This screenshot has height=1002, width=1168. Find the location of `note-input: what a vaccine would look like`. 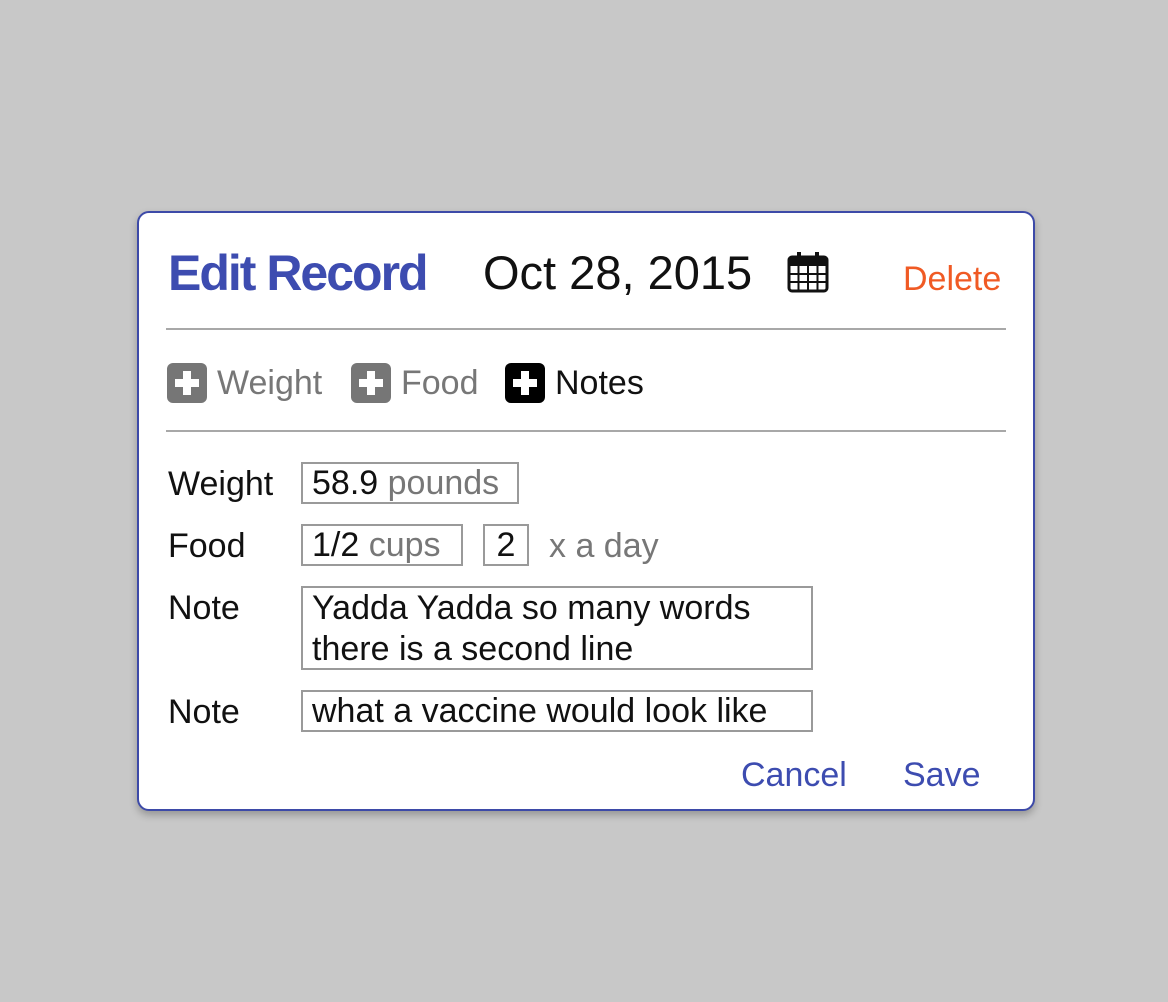

note-input: what a vaccine would look like is located at coordinates (557, 711).